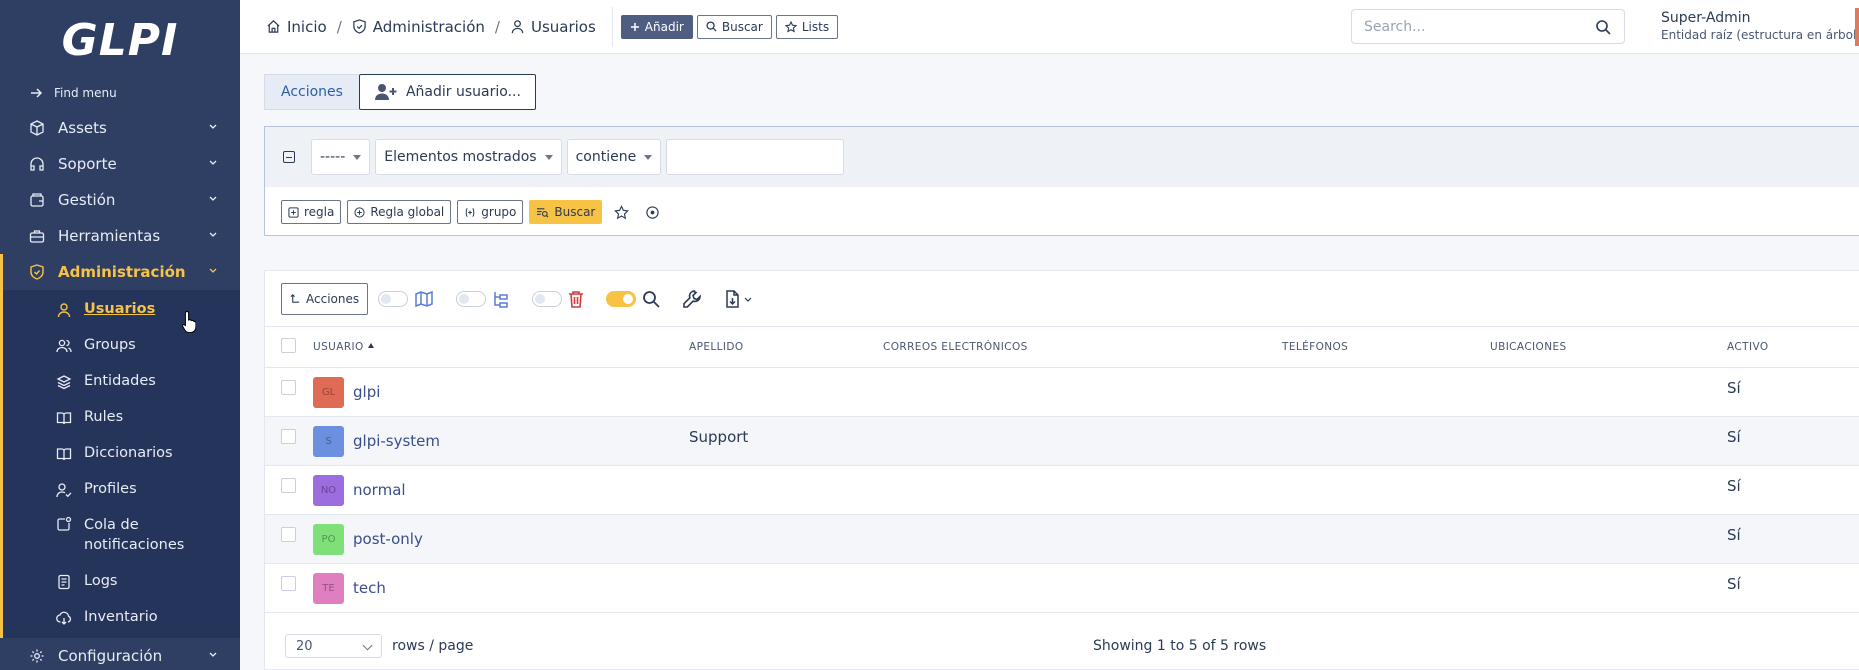 This screenshot has width=1859, height=670. I want to click on sidebar-item-cola-notificaciones: Cola de notificaciones, so click(120, 536).